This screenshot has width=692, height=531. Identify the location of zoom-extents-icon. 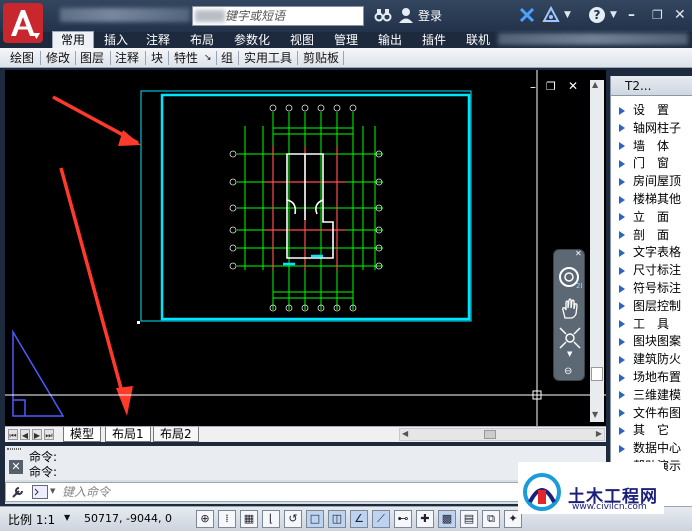
(570, 338).